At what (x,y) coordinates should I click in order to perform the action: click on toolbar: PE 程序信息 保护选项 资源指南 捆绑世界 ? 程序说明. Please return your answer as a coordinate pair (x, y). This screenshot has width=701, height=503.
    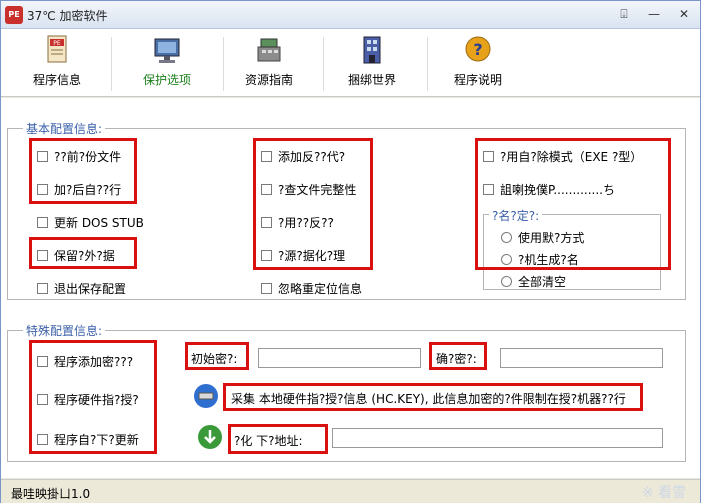
    Looking at the image, I should click on (350, 63).